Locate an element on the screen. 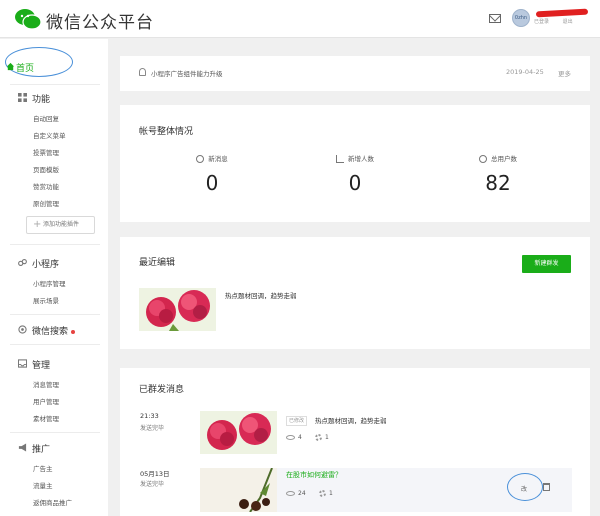 The image size is (600, 516). megaphone-icon is located at coordinates (22, 447).